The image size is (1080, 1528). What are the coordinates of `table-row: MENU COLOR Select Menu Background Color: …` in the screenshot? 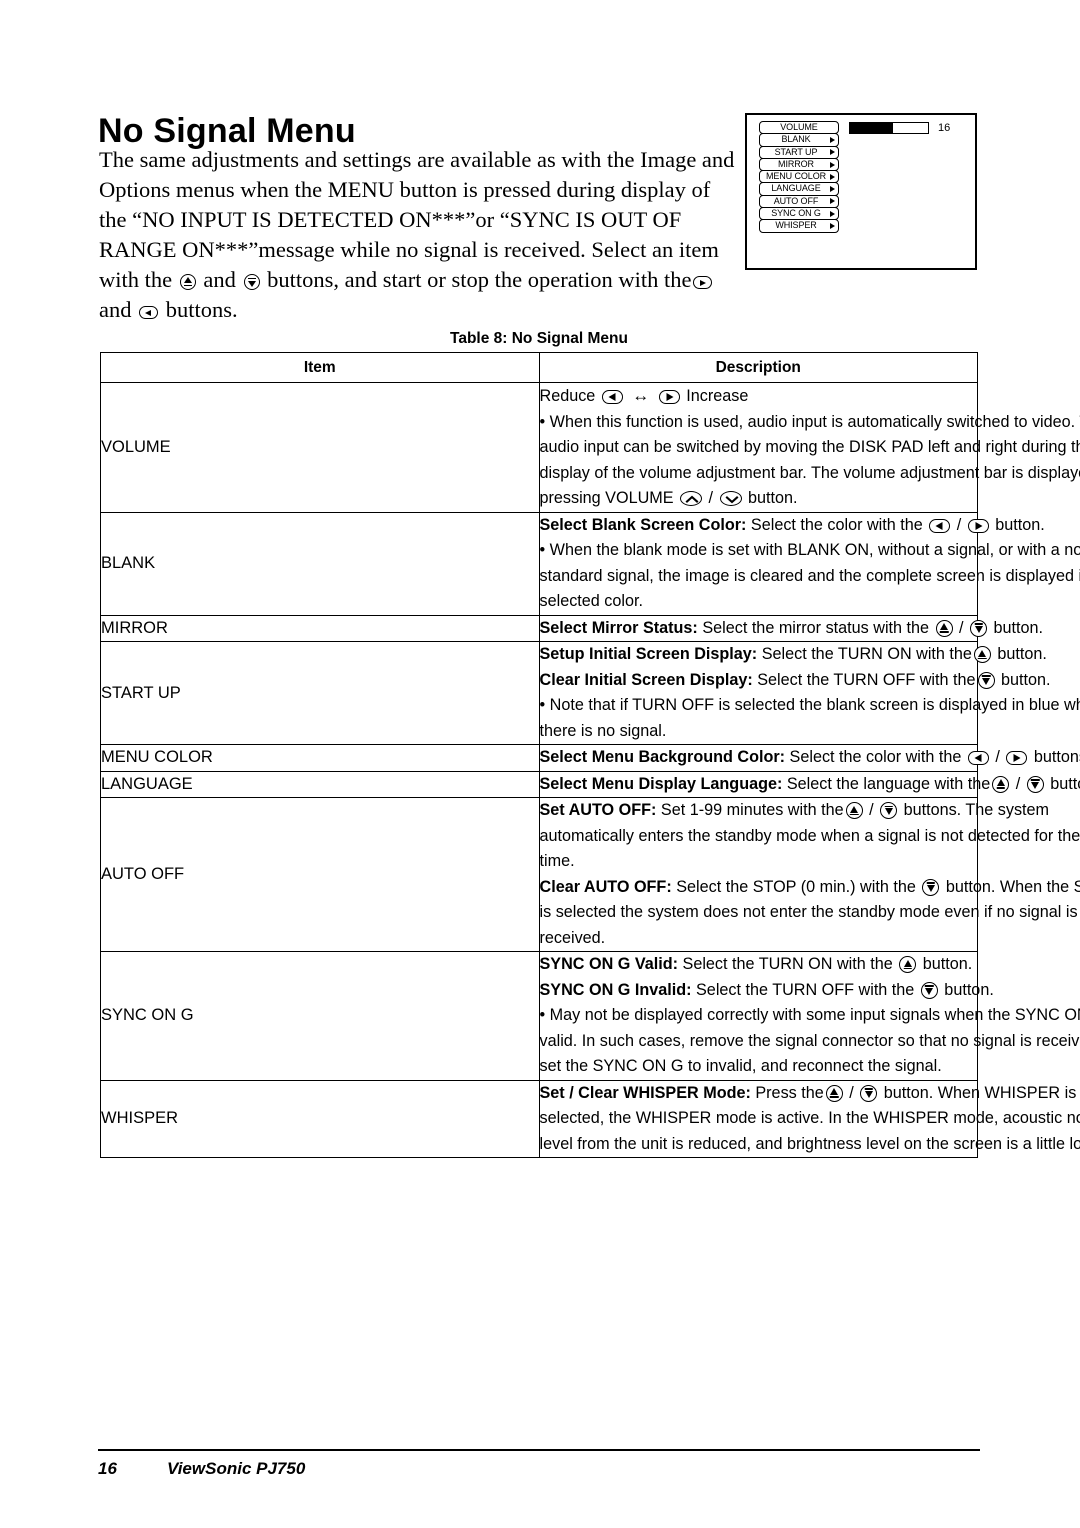 It's located at (590, 758).